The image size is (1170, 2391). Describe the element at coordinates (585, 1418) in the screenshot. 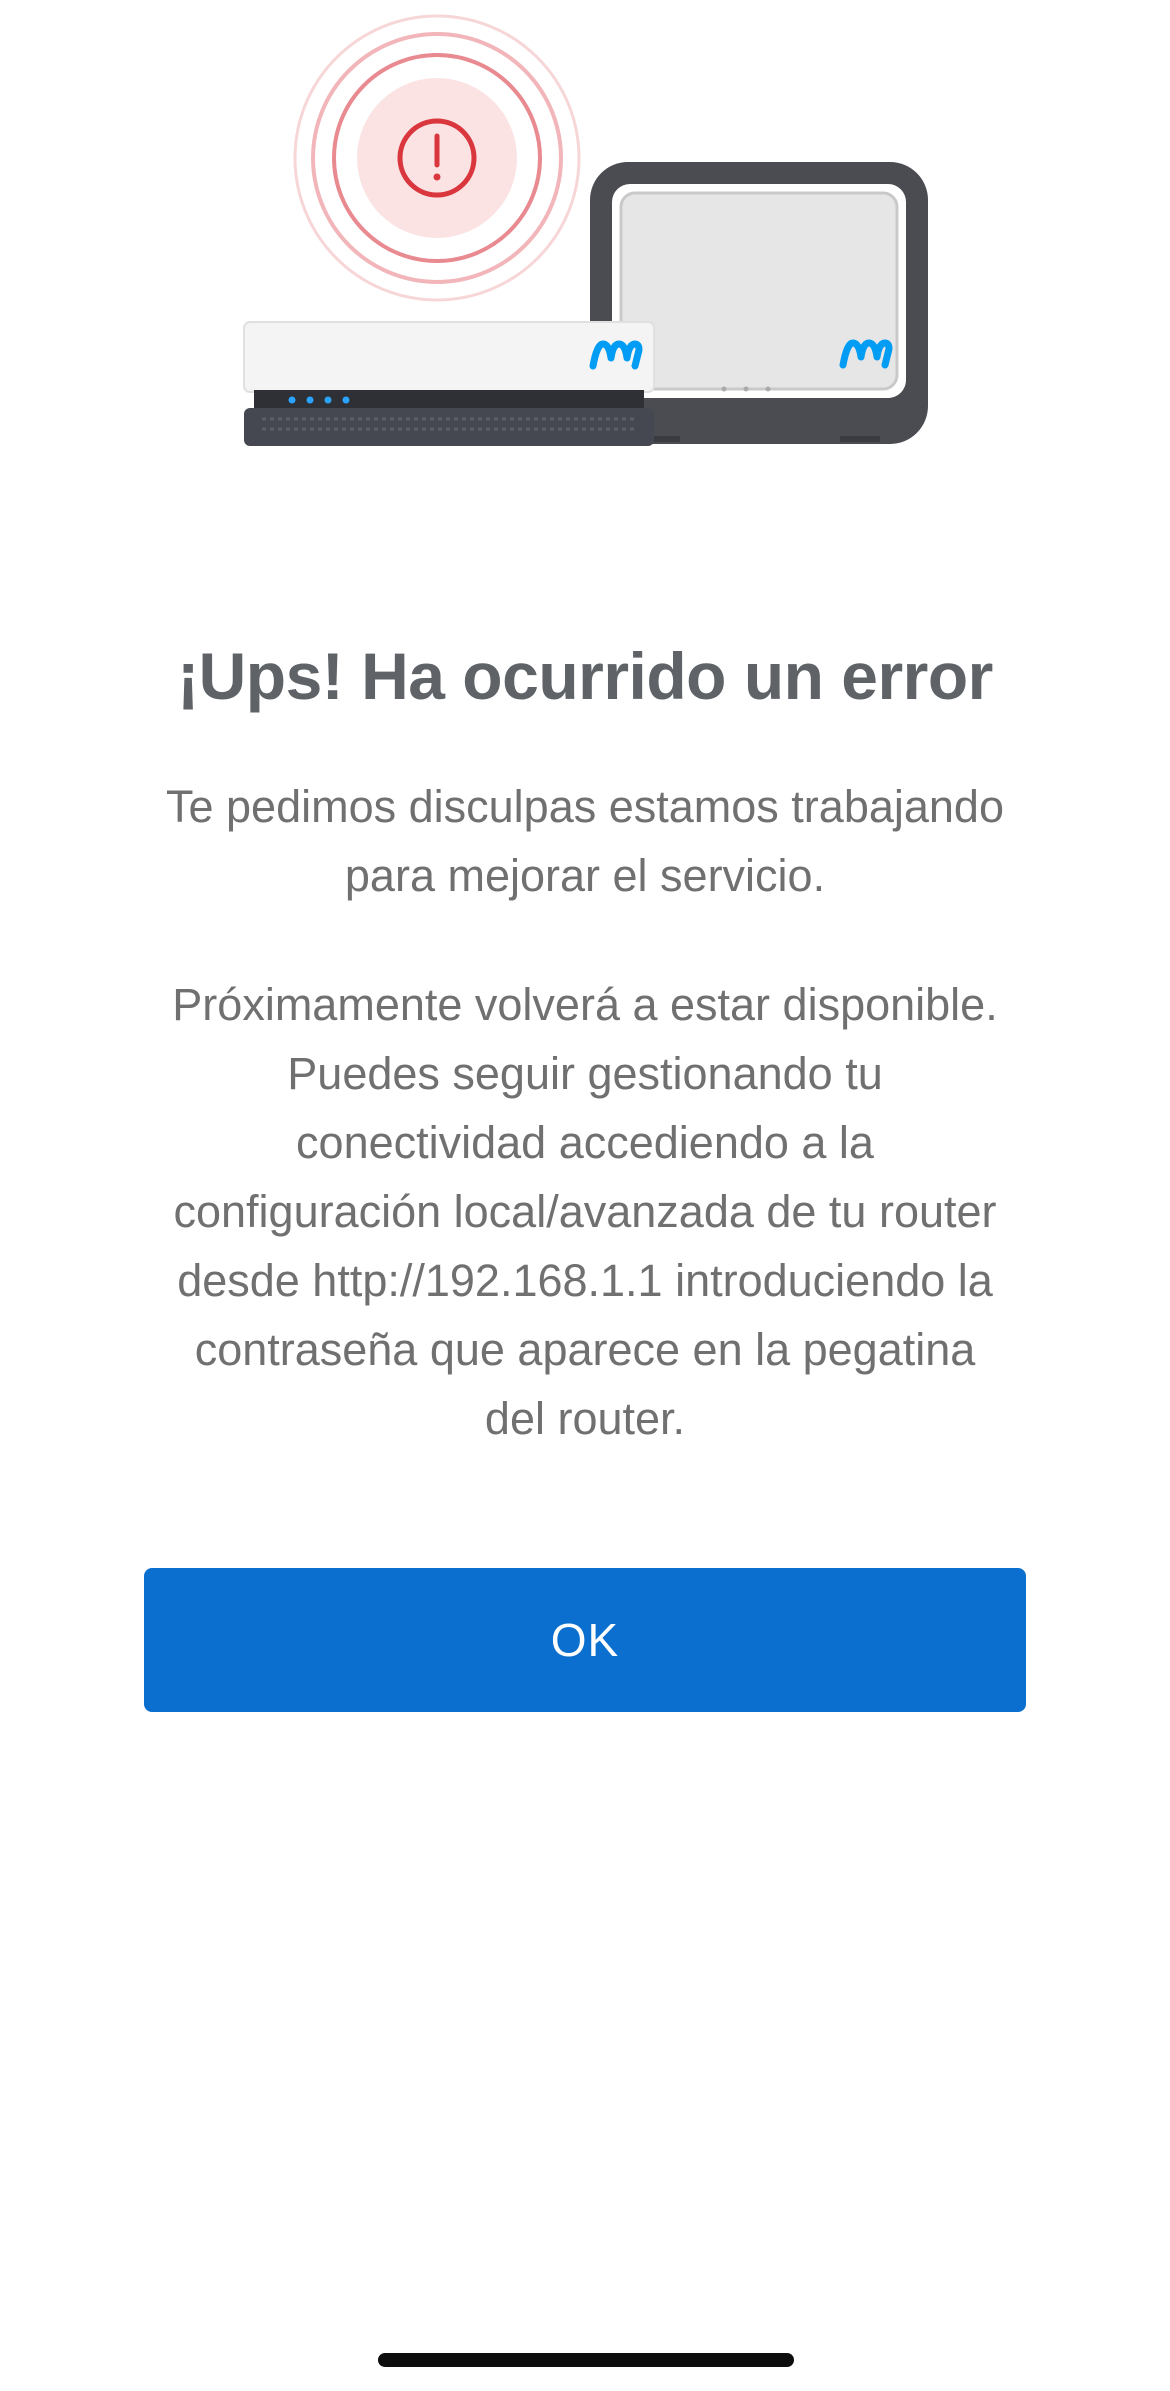

I see `description-line: del router.` at that location.